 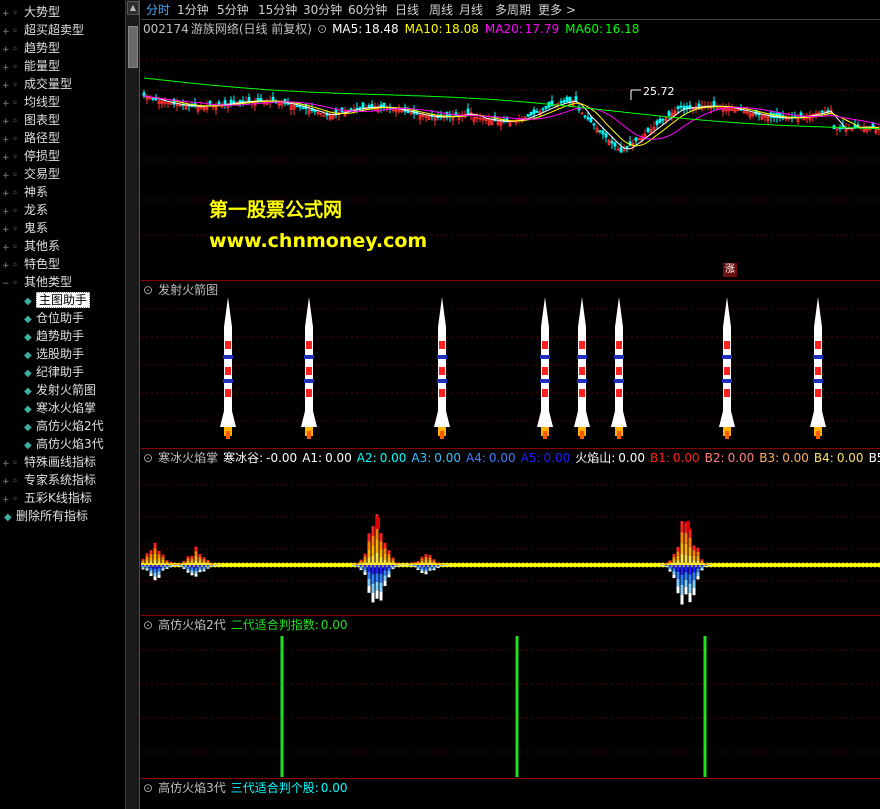 What do you see at coordinates (133, 47) in the screenshot?
I see `scrollbar-thumb` at bounding box center [133, 47].